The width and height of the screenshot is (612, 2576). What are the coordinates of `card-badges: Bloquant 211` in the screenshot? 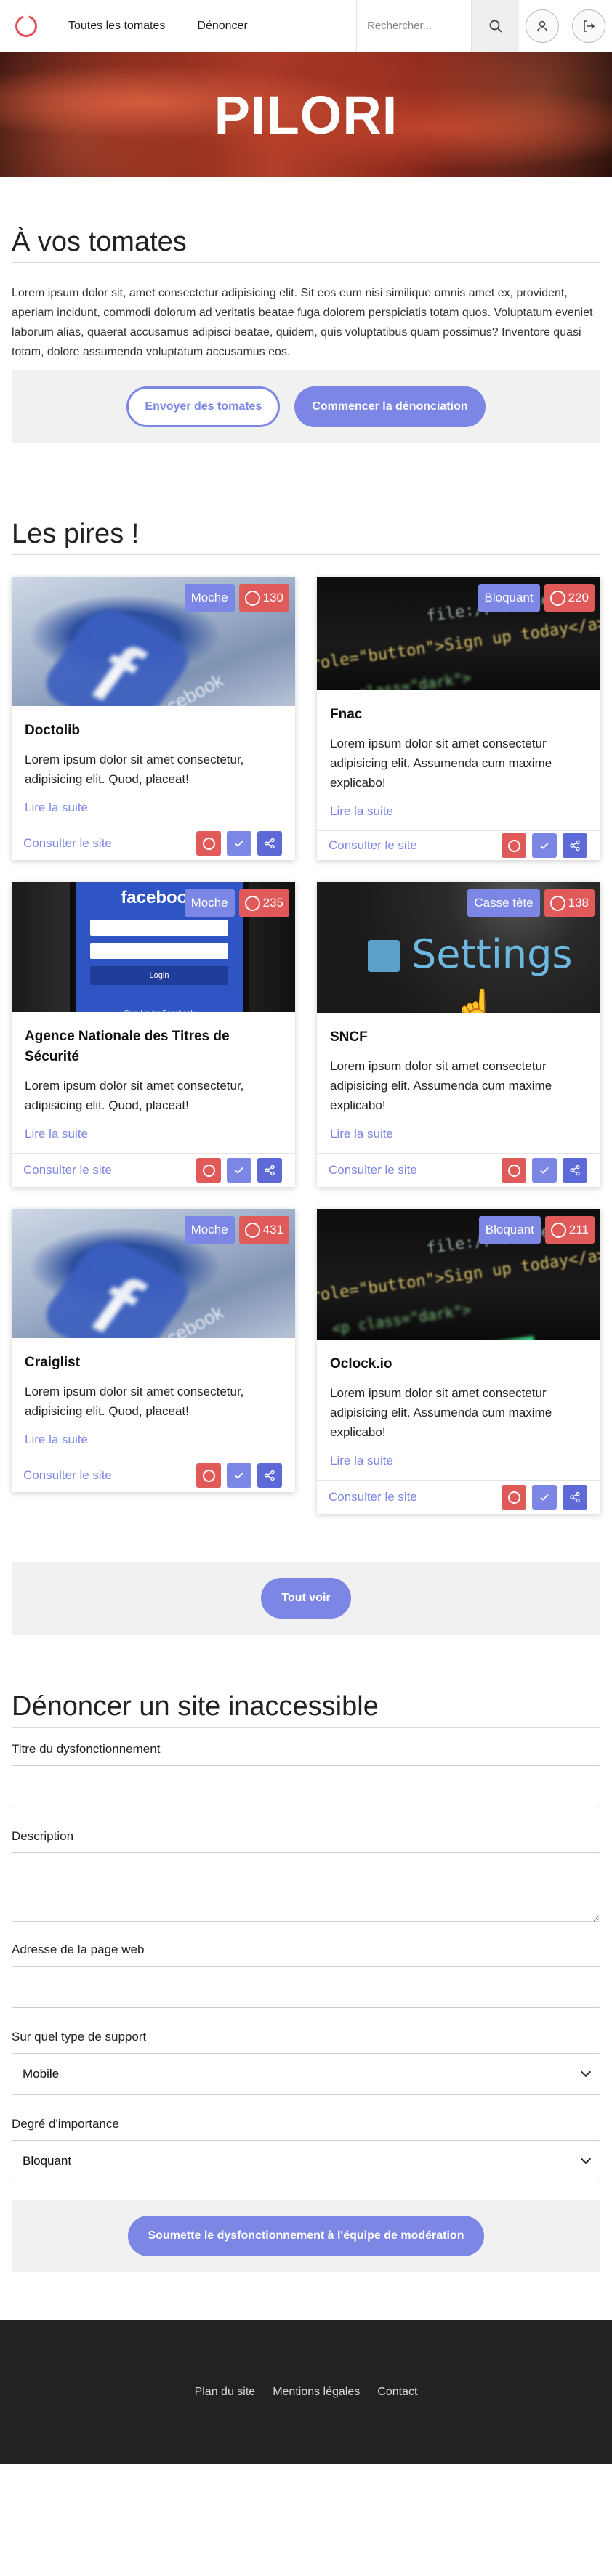 It's located at (536, 1230).